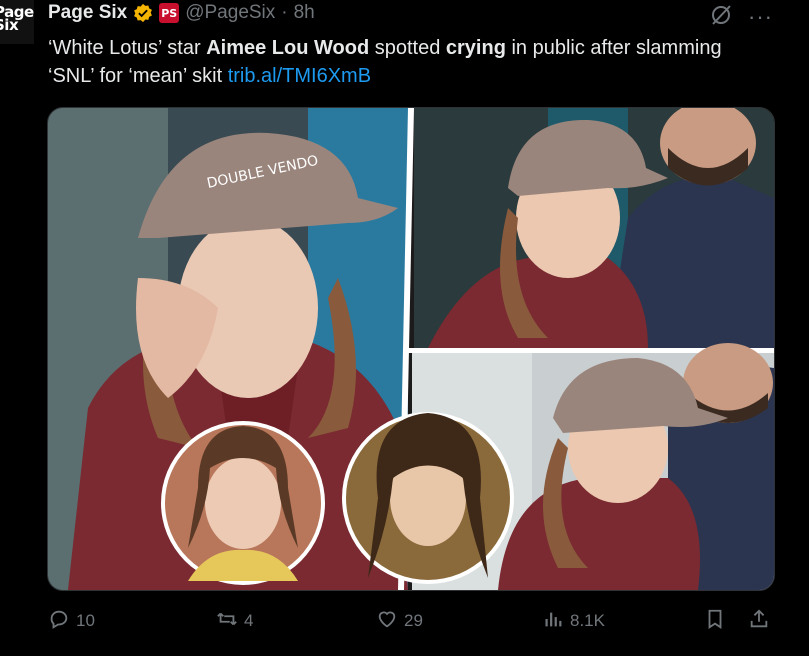 Image resolution: width=809 pixels, height=656 pixels. I want to click on more-icon: ···, so click(760, 17).